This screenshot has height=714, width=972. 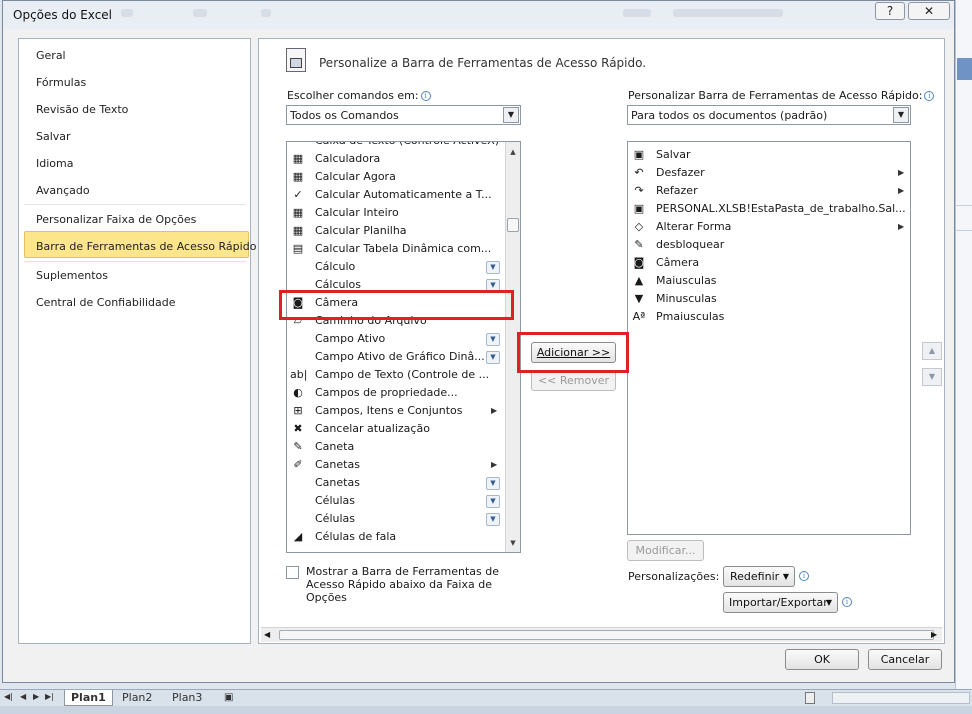 What do you see at coordinates (769, 173) in the screenshot?
I see `toolbar-item: ↶ Desfazer ▶` at bounding box center [769, 173].